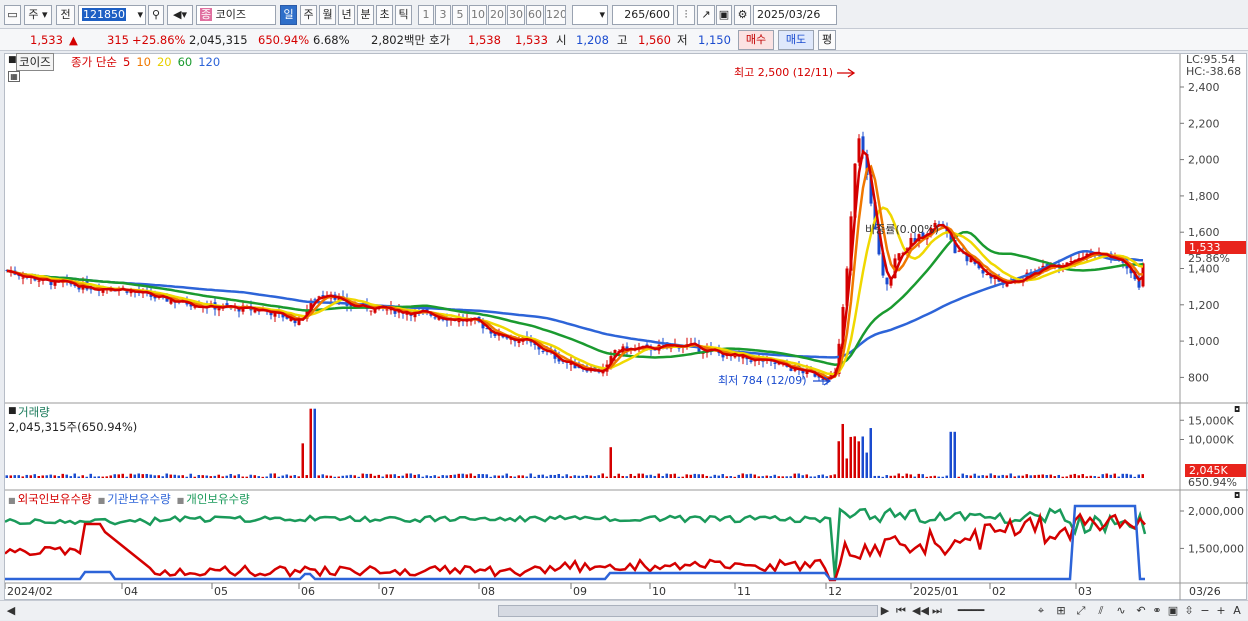  What do you see at coordinates (827, 40) in the screenshot?
I see `avg-button: 평` at bounding box center [827, 40].